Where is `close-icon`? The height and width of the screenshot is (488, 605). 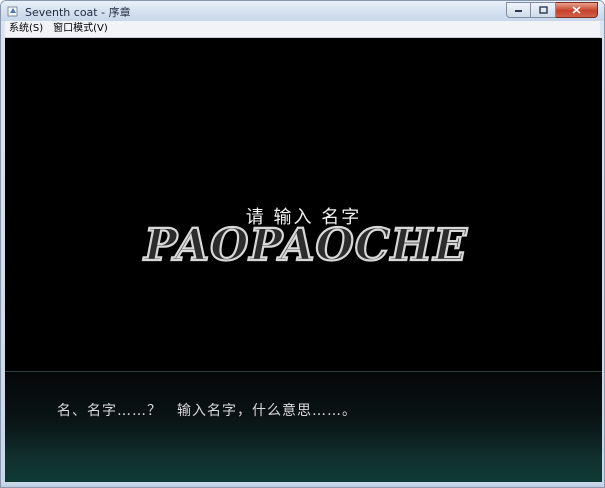 close-icon is located at coordinates (576, 10).